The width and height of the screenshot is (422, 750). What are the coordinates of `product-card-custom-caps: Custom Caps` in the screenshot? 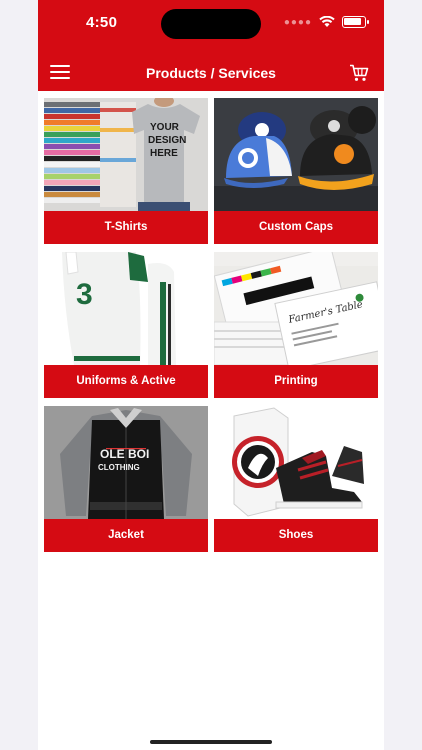 It's located at (296, 171).